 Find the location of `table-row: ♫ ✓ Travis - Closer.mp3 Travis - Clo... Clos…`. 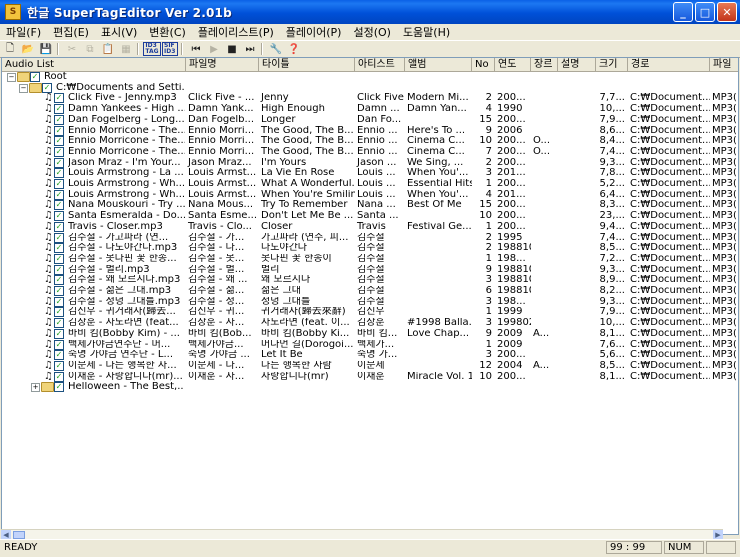

table-row: ♫ ✓ Travis - Closer.mp3 Travis - Clo... Clos… is located at coordinates (370, 227).